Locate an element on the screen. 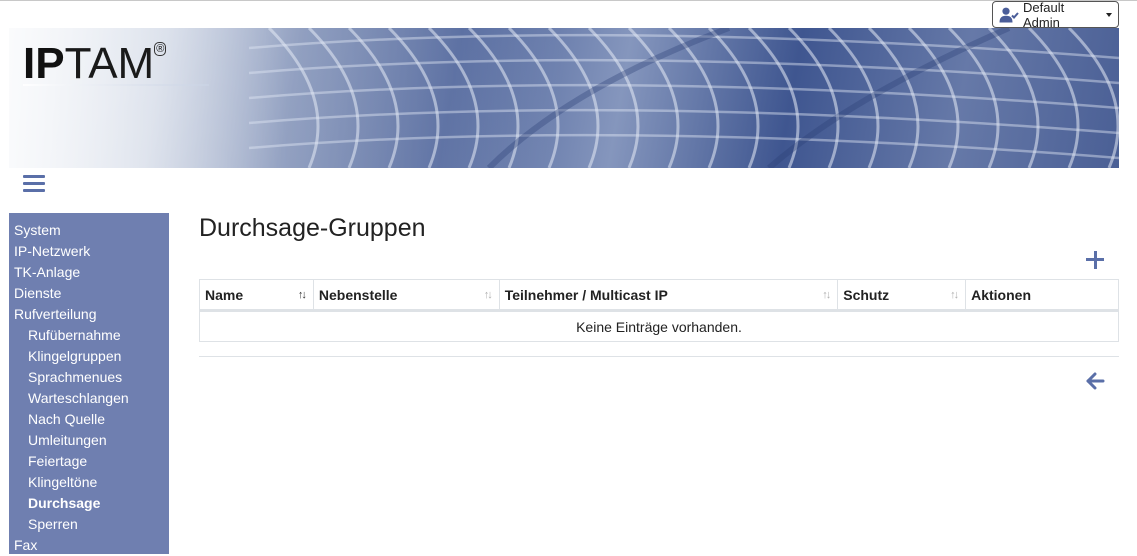 Image resolution: width=1137 pixels, height=556 pixels. column-header-name: Name ↑↓ is located at coordinates (256, 295).